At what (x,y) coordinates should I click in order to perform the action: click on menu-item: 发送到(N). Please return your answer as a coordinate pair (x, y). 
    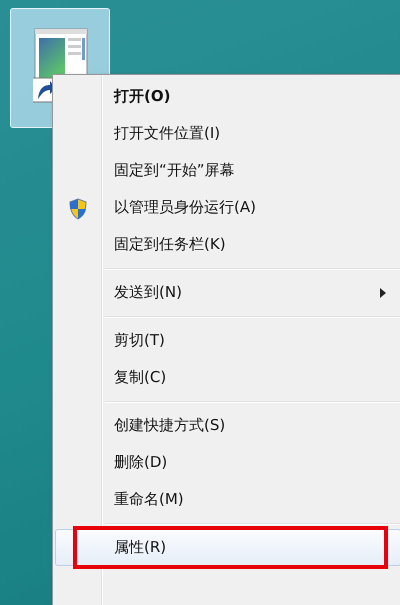
    Looking at the image, I should click on (227, 292).